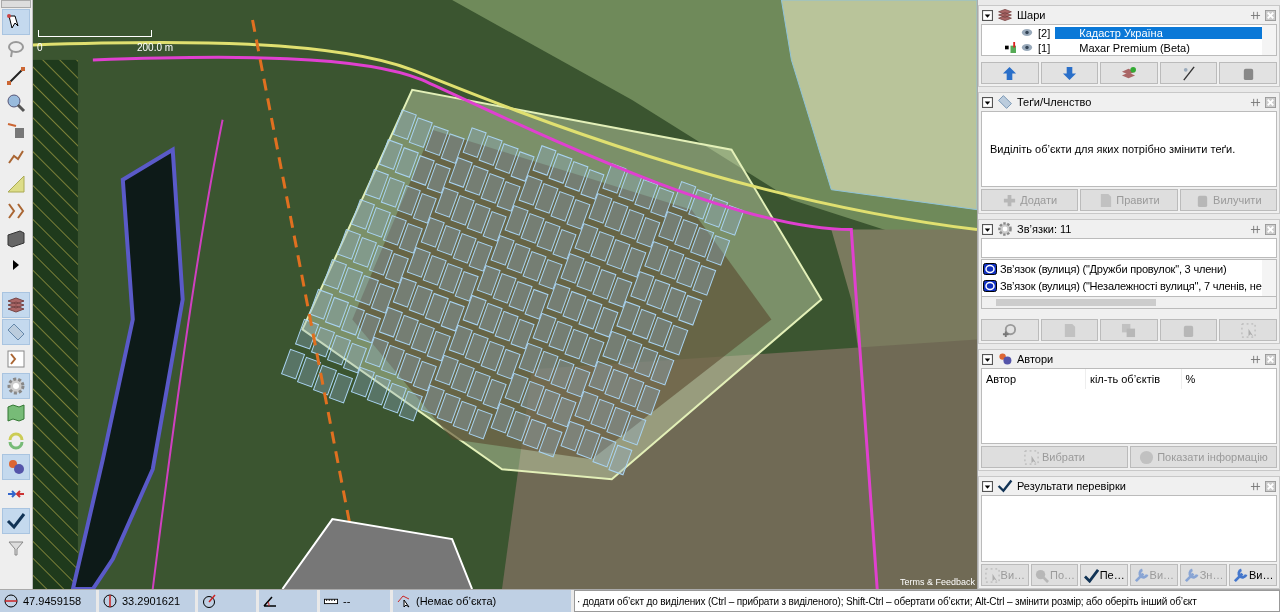  Describe the element at coordinates (1010, 47) in the screenshot. I see `active-layer-icon` at that location.